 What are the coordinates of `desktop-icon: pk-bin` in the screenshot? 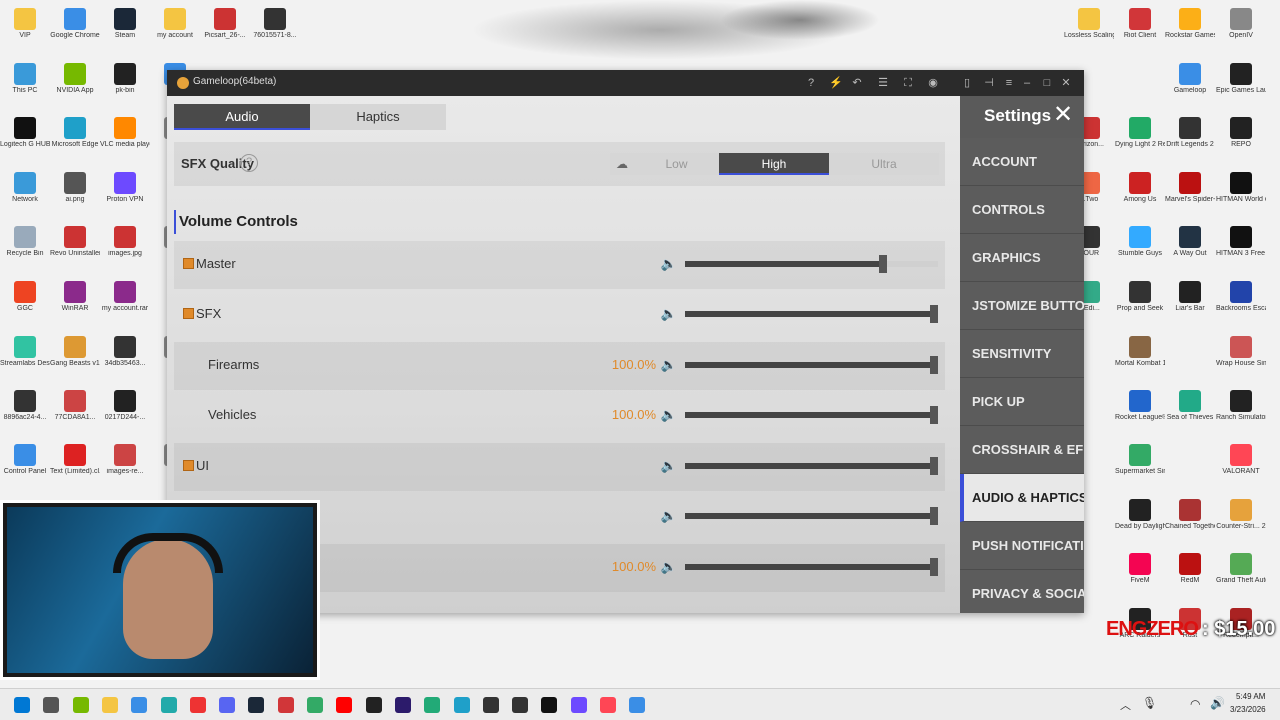 It's located at (125, 84).